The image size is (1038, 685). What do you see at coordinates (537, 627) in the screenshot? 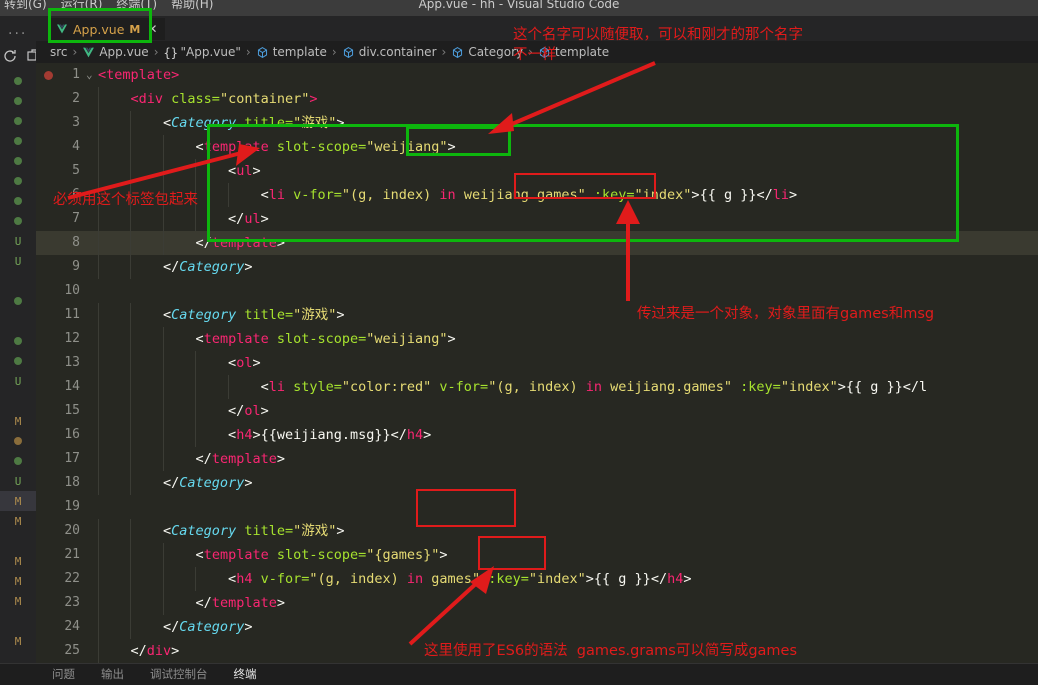
I see `code-line: 24 </Category>` at bounding box center [537, 627].